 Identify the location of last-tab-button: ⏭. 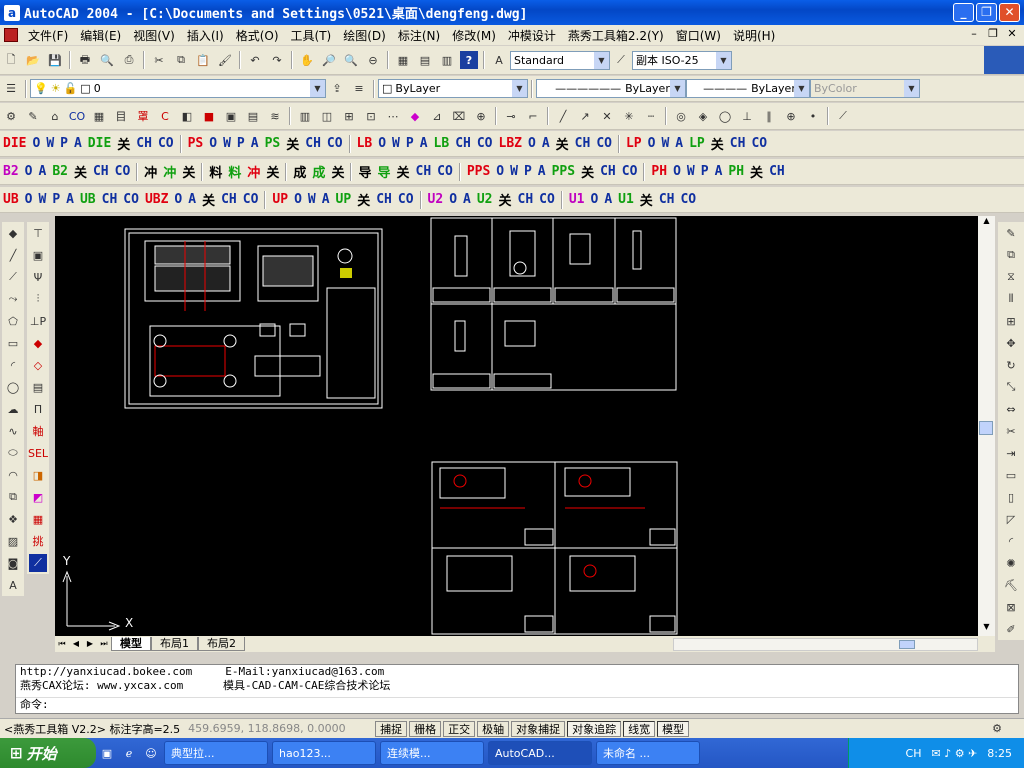
(104, 644).